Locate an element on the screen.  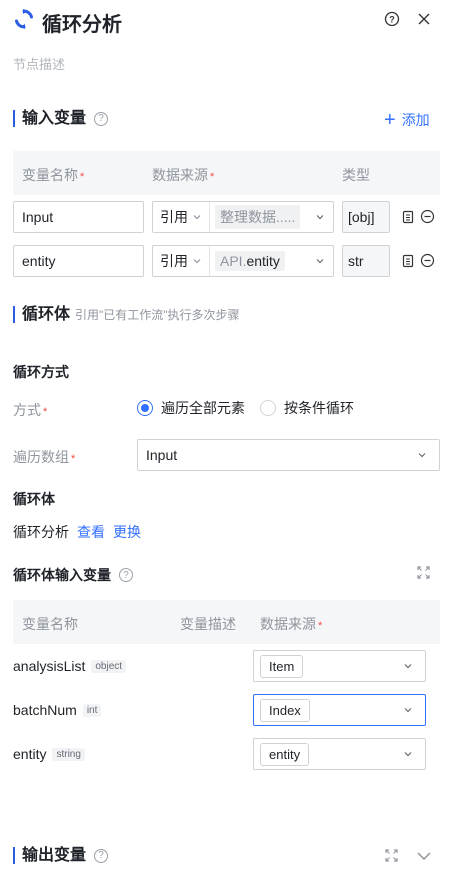
section-title: 输出变量 is located at coordinates (49, 855).